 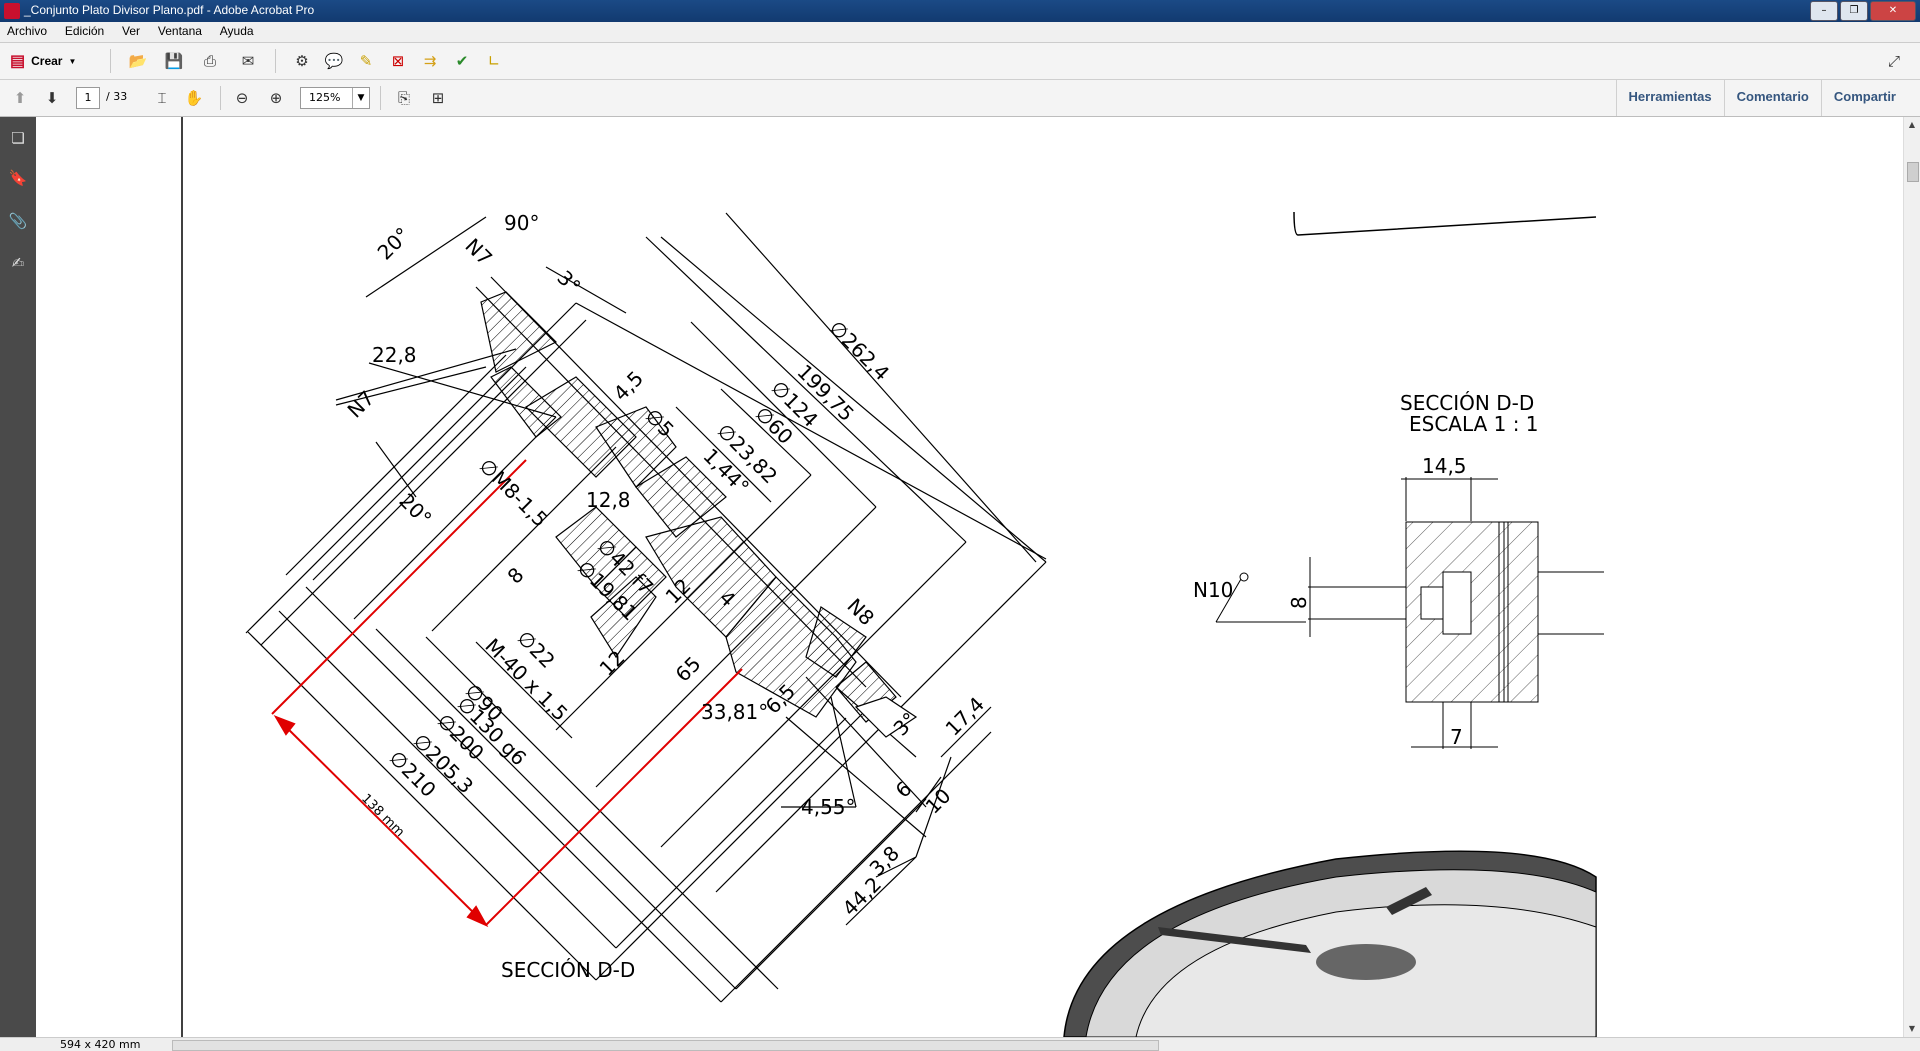 I want to click on dim-text: 3°, so click(x=568, y=282).